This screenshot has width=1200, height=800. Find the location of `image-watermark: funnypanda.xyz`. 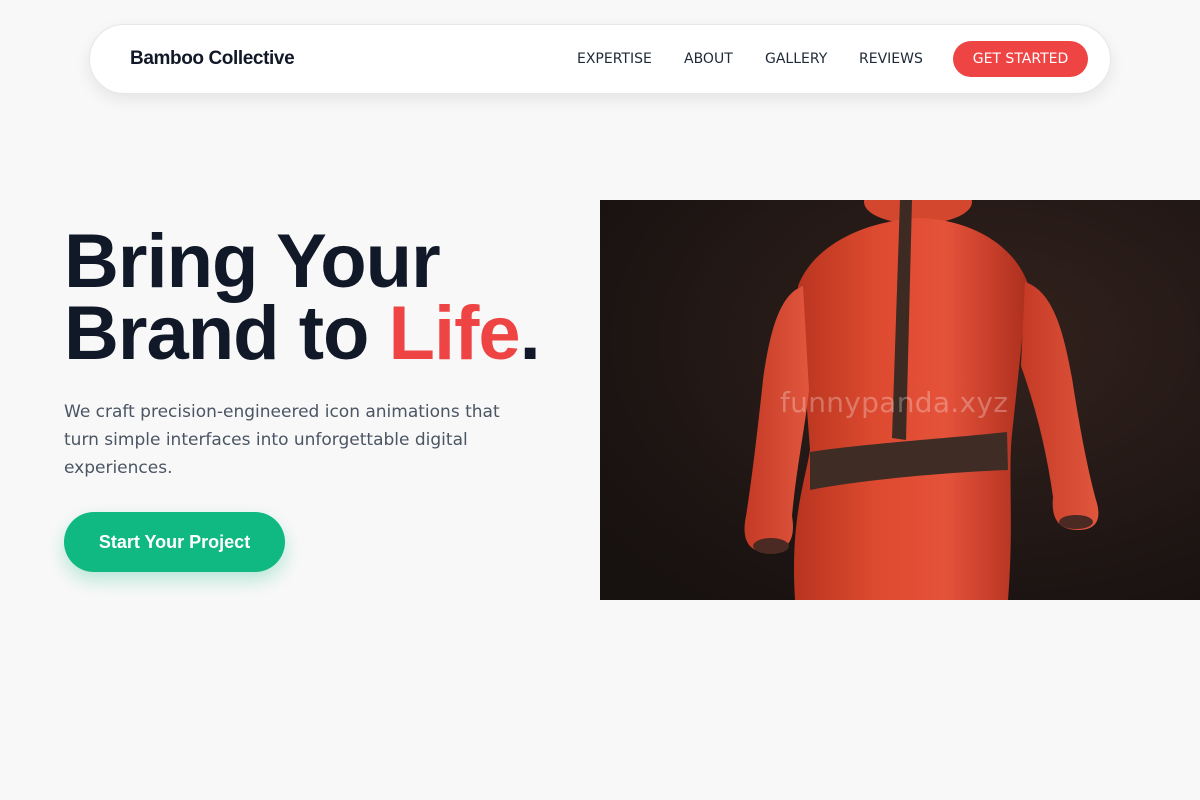

image-watermark: funnypanda.xyz is located at coordinates (894, 402).